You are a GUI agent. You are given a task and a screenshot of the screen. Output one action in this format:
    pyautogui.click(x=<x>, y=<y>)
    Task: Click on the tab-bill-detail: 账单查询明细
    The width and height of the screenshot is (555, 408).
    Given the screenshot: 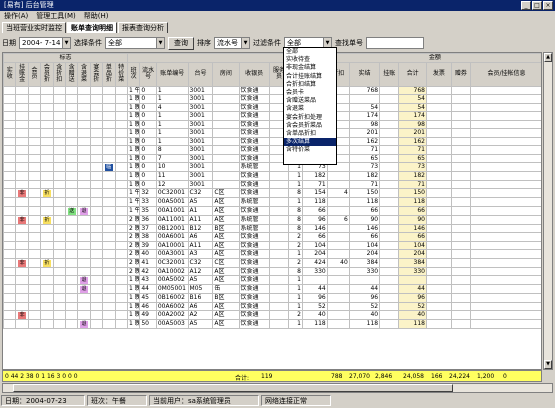 What is the action you would take?
    pyautogui.click(x=92, y=27)
    